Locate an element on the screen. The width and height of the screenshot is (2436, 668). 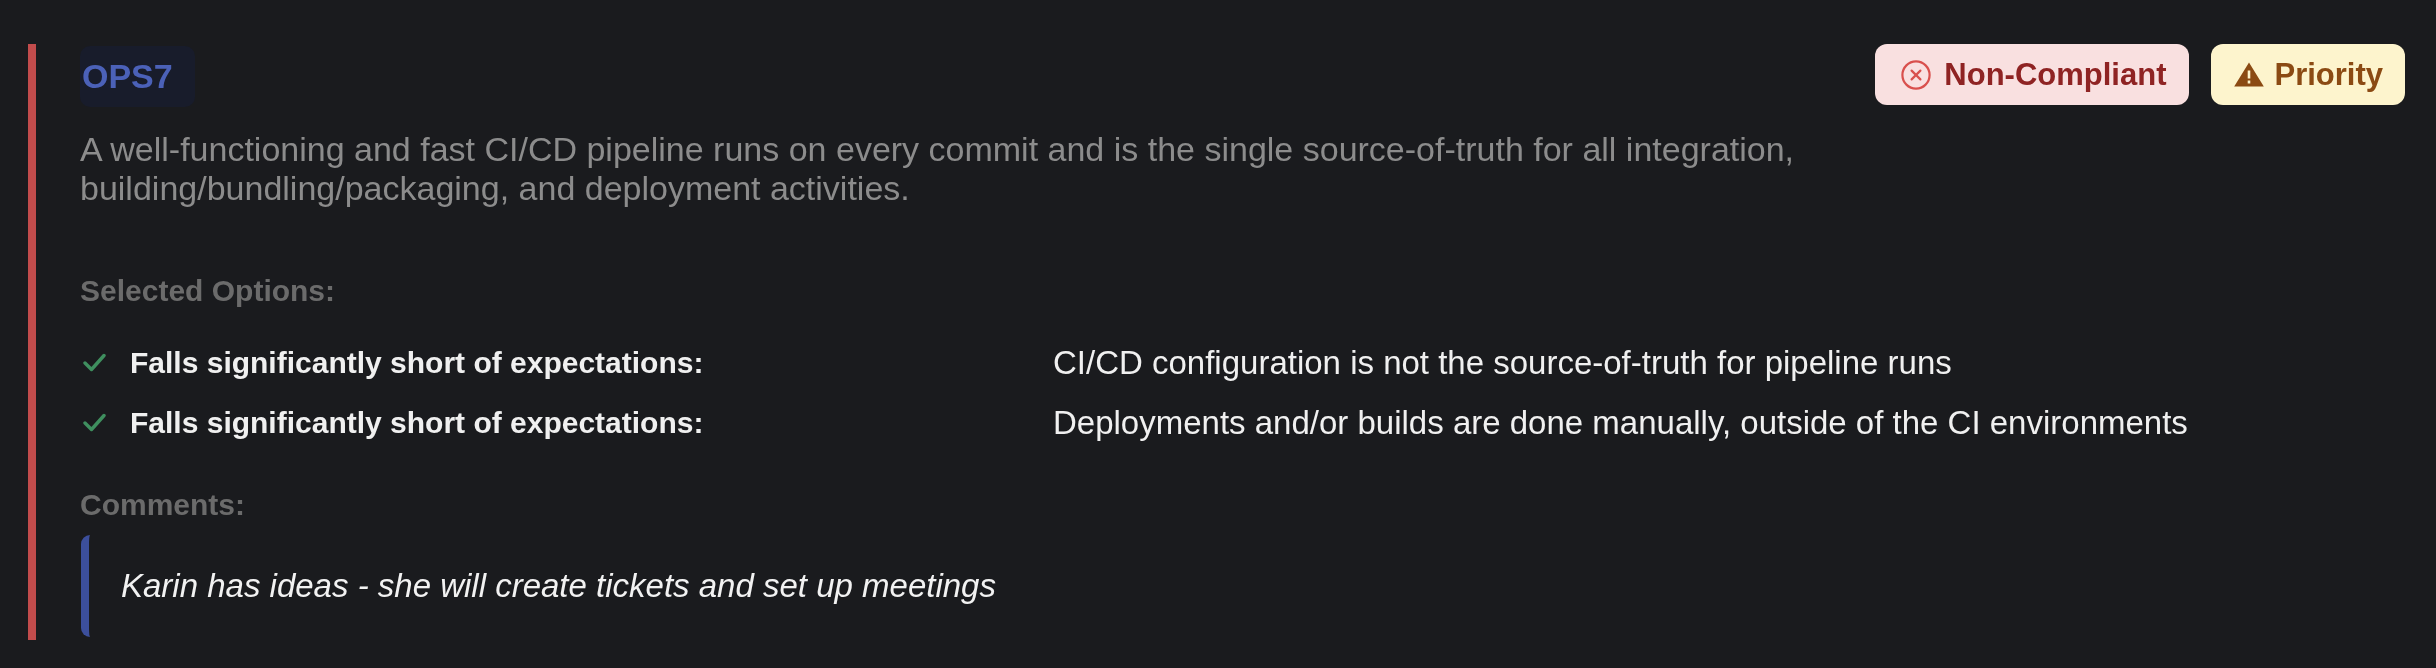
option-detail: Deployments and/or builds are done manually, outside of the CI environments is located at coordinates (1621, 422).